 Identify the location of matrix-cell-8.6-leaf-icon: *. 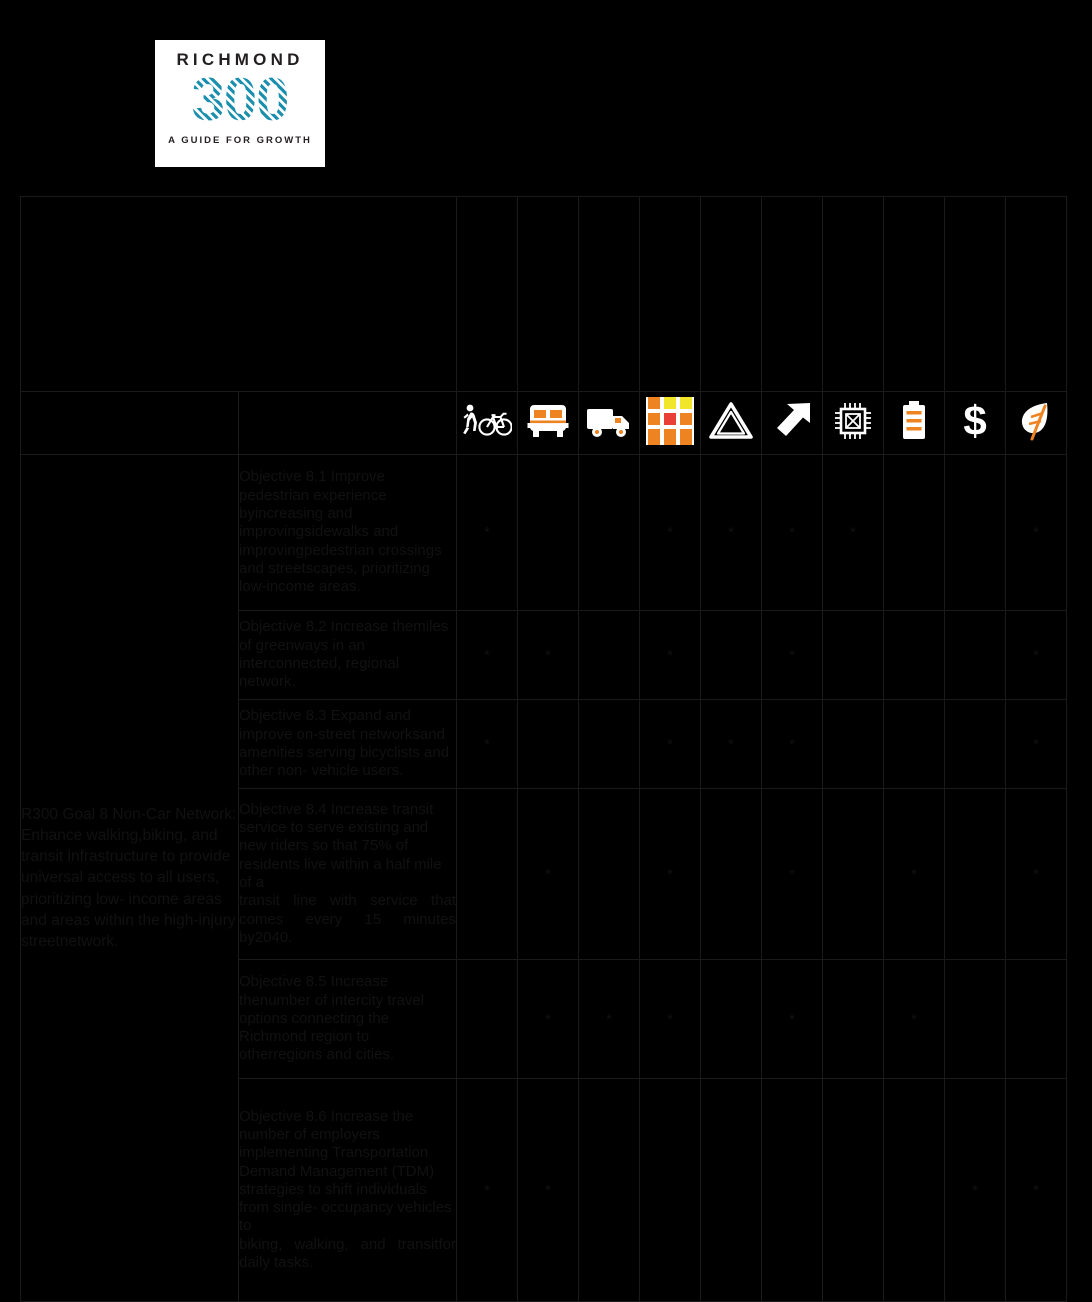
(1036, 1190).